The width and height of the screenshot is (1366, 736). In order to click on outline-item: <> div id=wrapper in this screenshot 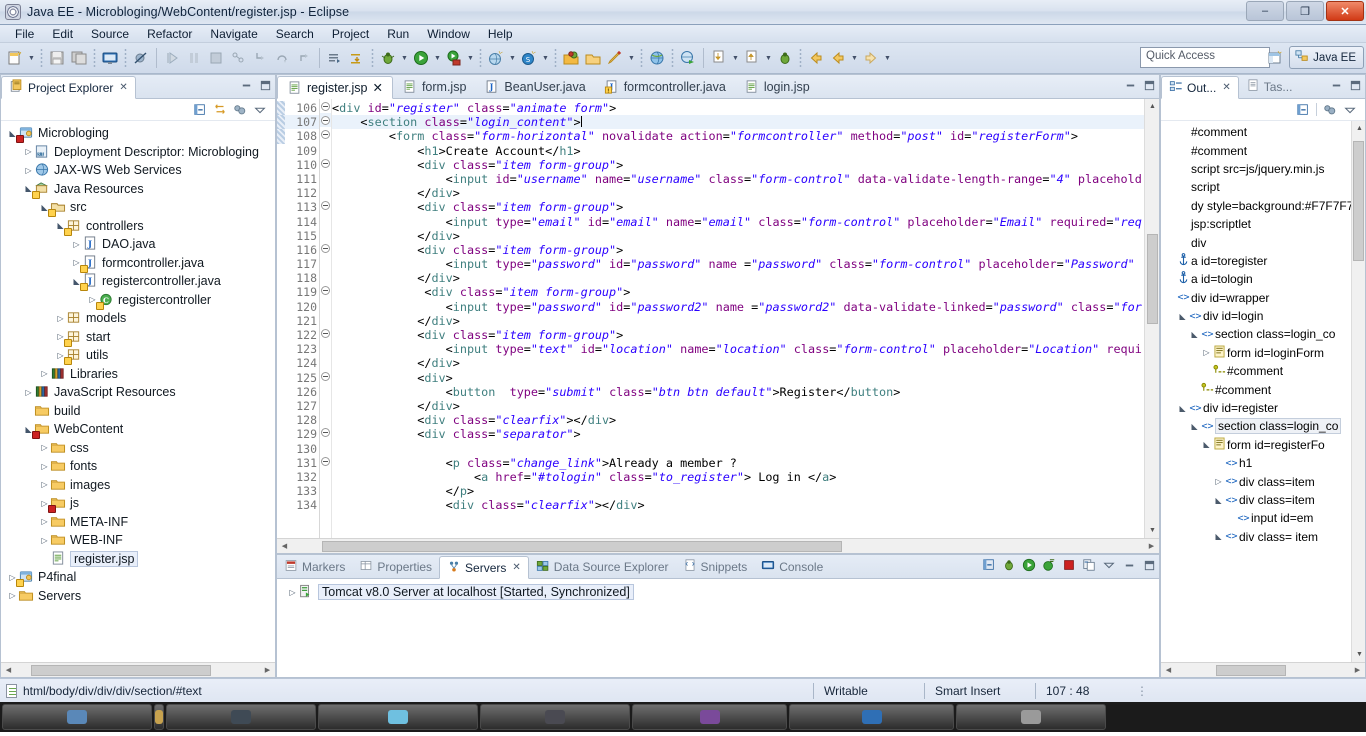, I will do `click(1256, 298)`.